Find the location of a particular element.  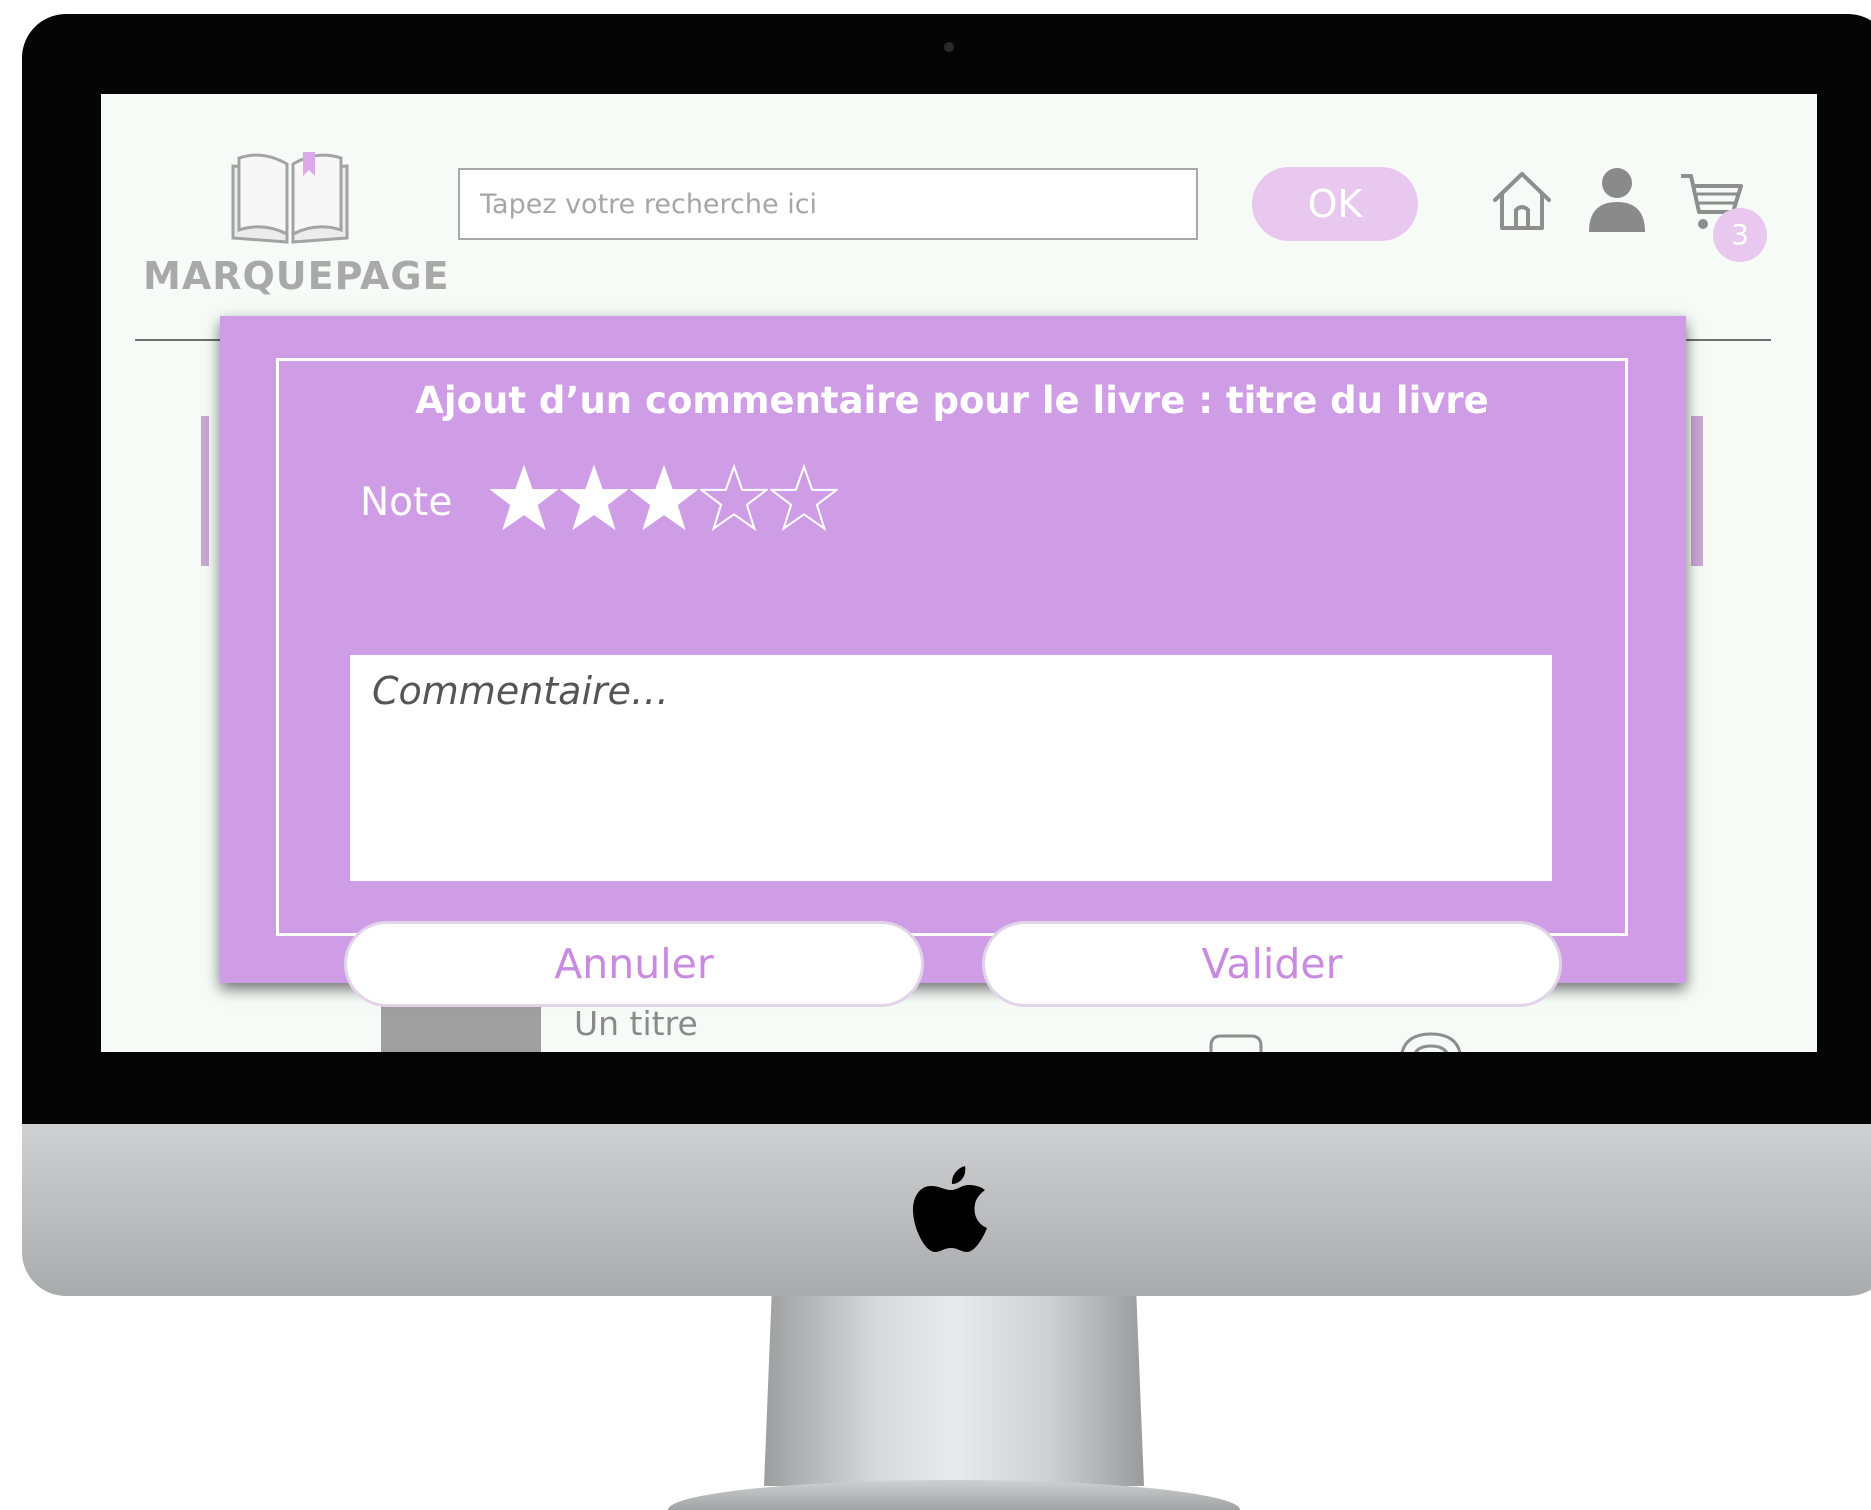

validate-button: Valider is located at coordinates (1272, 964).